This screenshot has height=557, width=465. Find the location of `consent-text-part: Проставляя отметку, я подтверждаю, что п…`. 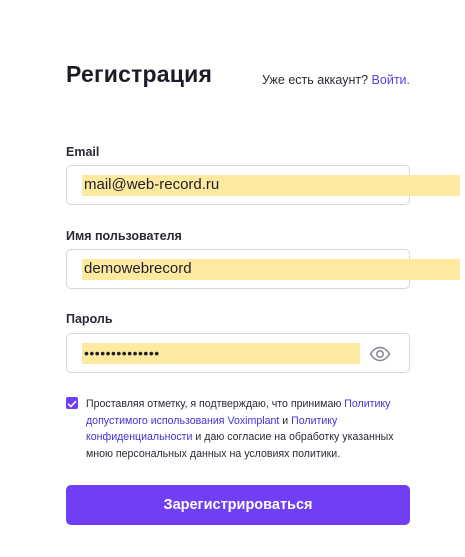

consent-text-part: Проставляя отметку, я подтверждаю, что п… is located at coordinates (215, 404).